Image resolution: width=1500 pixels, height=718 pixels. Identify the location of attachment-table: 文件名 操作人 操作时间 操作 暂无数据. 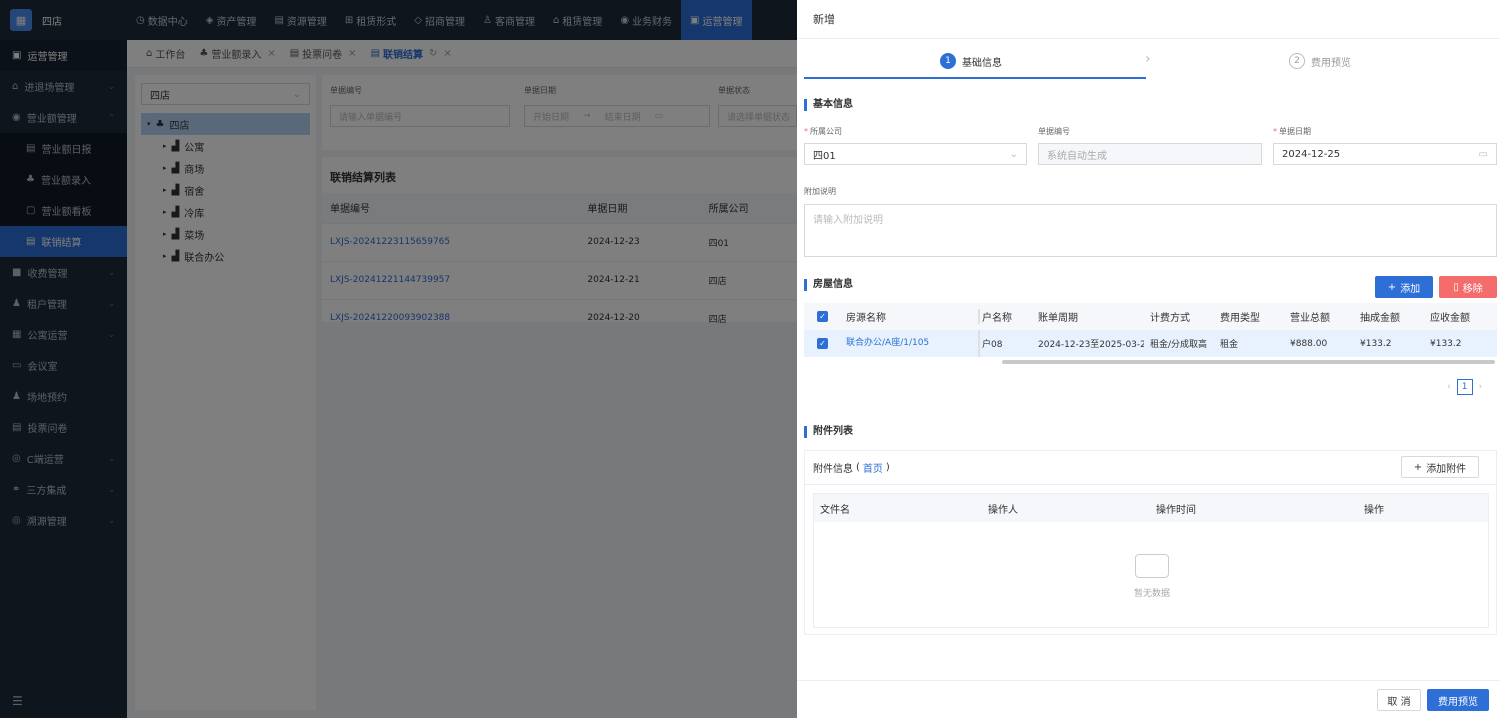
(1151, 560).